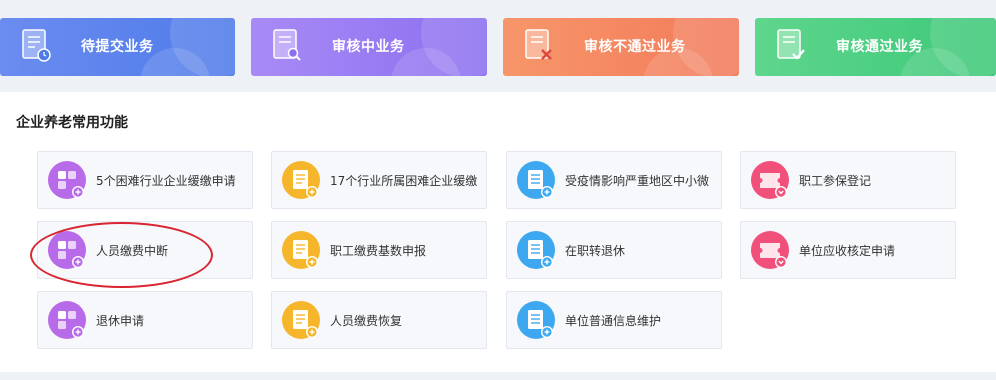 This screenshot has width=996, height=380. I want to click on function-tile-unit-info-maintenance: 单位普通信息维护, so click(614, 320).